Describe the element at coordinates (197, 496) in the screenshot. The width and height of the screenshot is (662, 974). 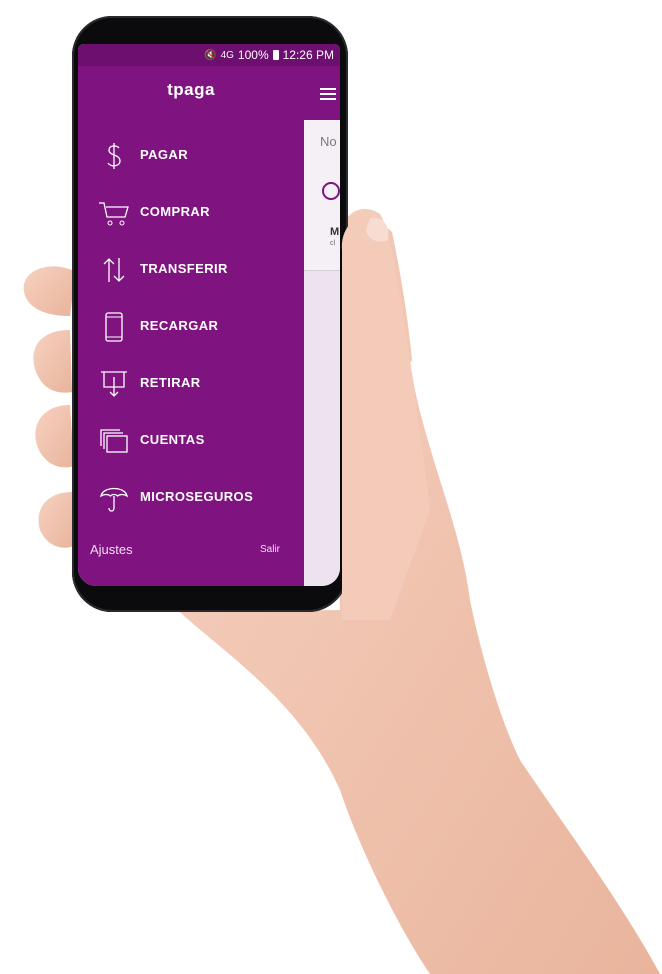
I see `menu-label: MICROSEGUROS` at that location.